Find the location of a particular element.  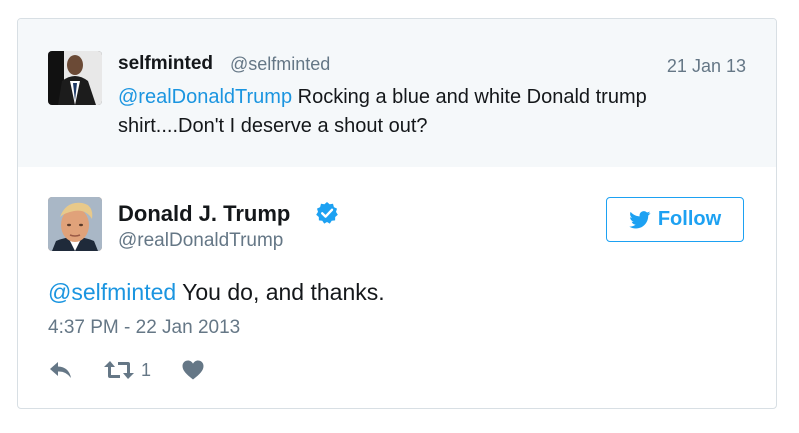

retweet-count: 1 is located at coordinates (146, 370).